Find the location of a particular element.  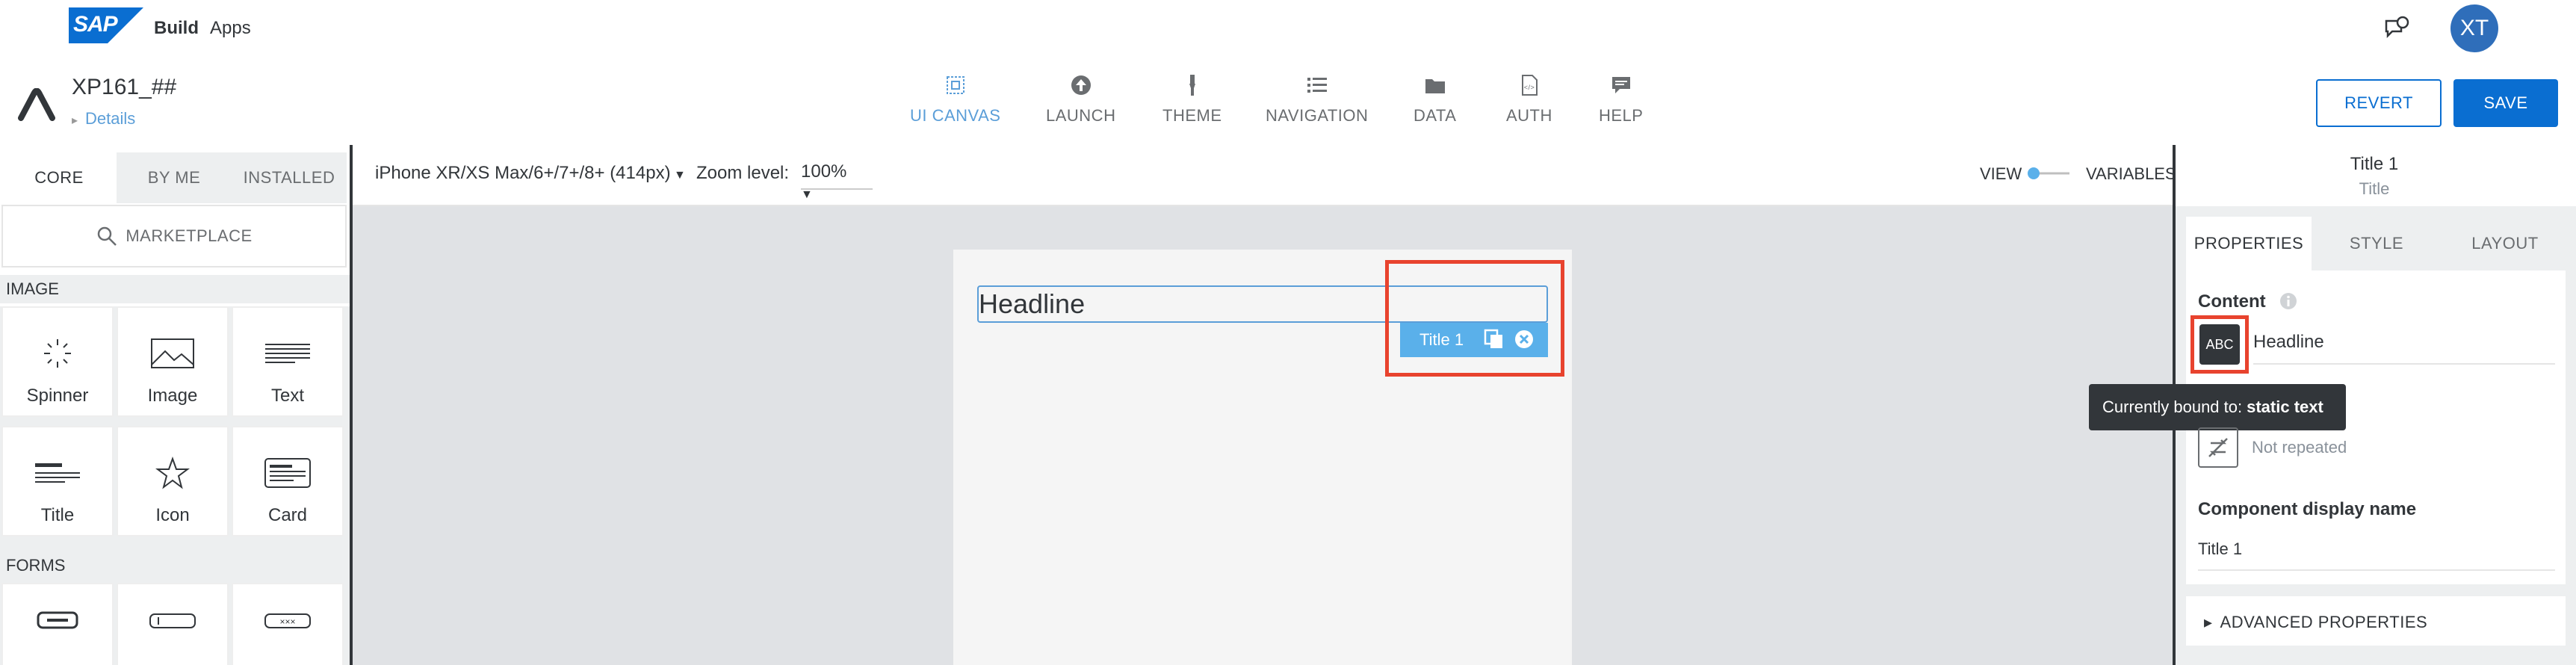

avatar: XT is located at coordinates (2474, 28).